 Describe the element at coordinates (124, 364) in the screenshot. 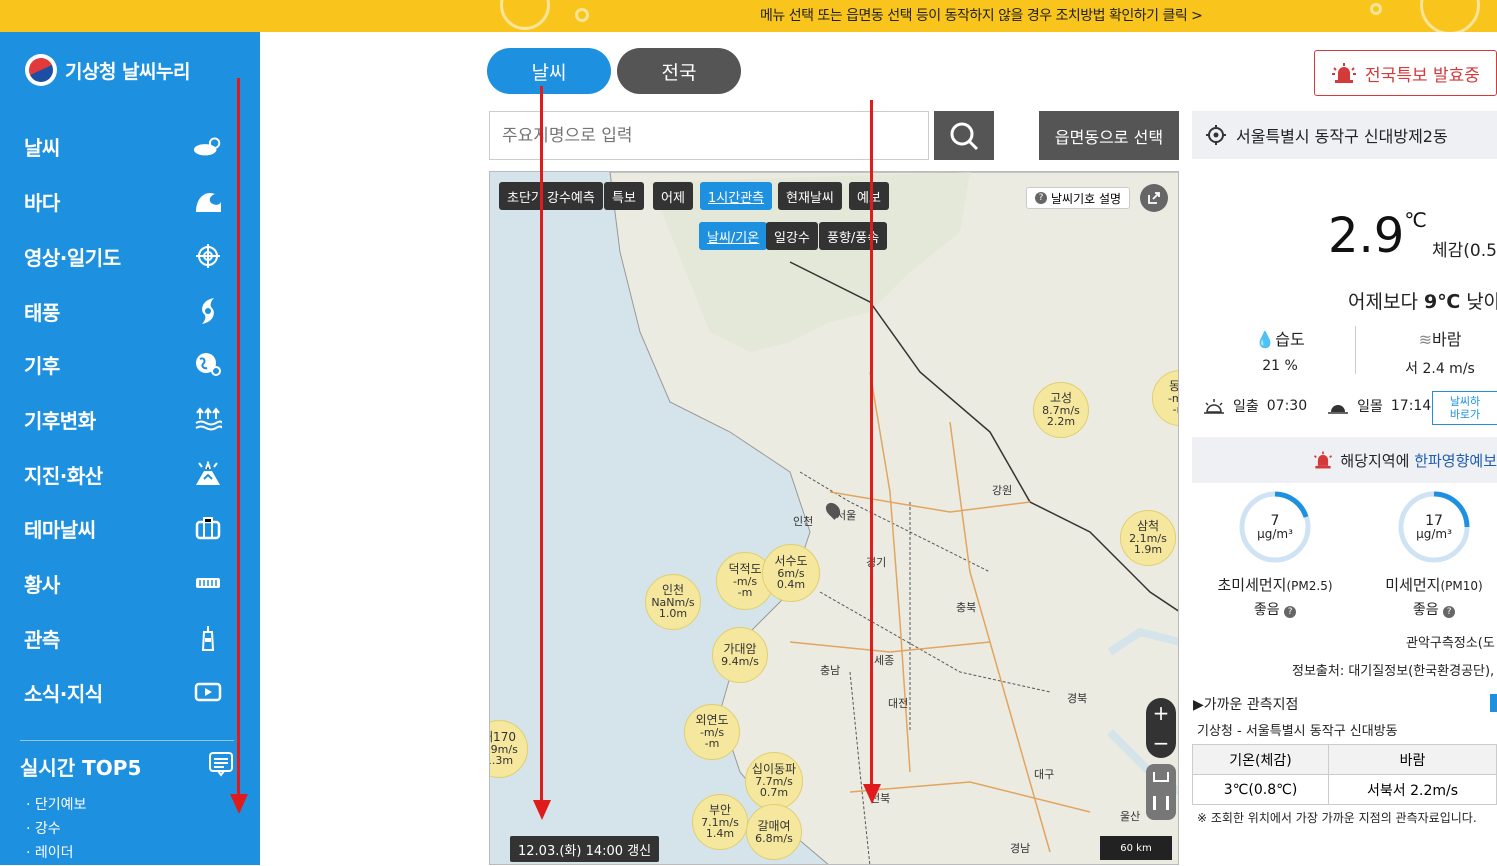

I see `sidebar-item-climate: 기후` at that location.